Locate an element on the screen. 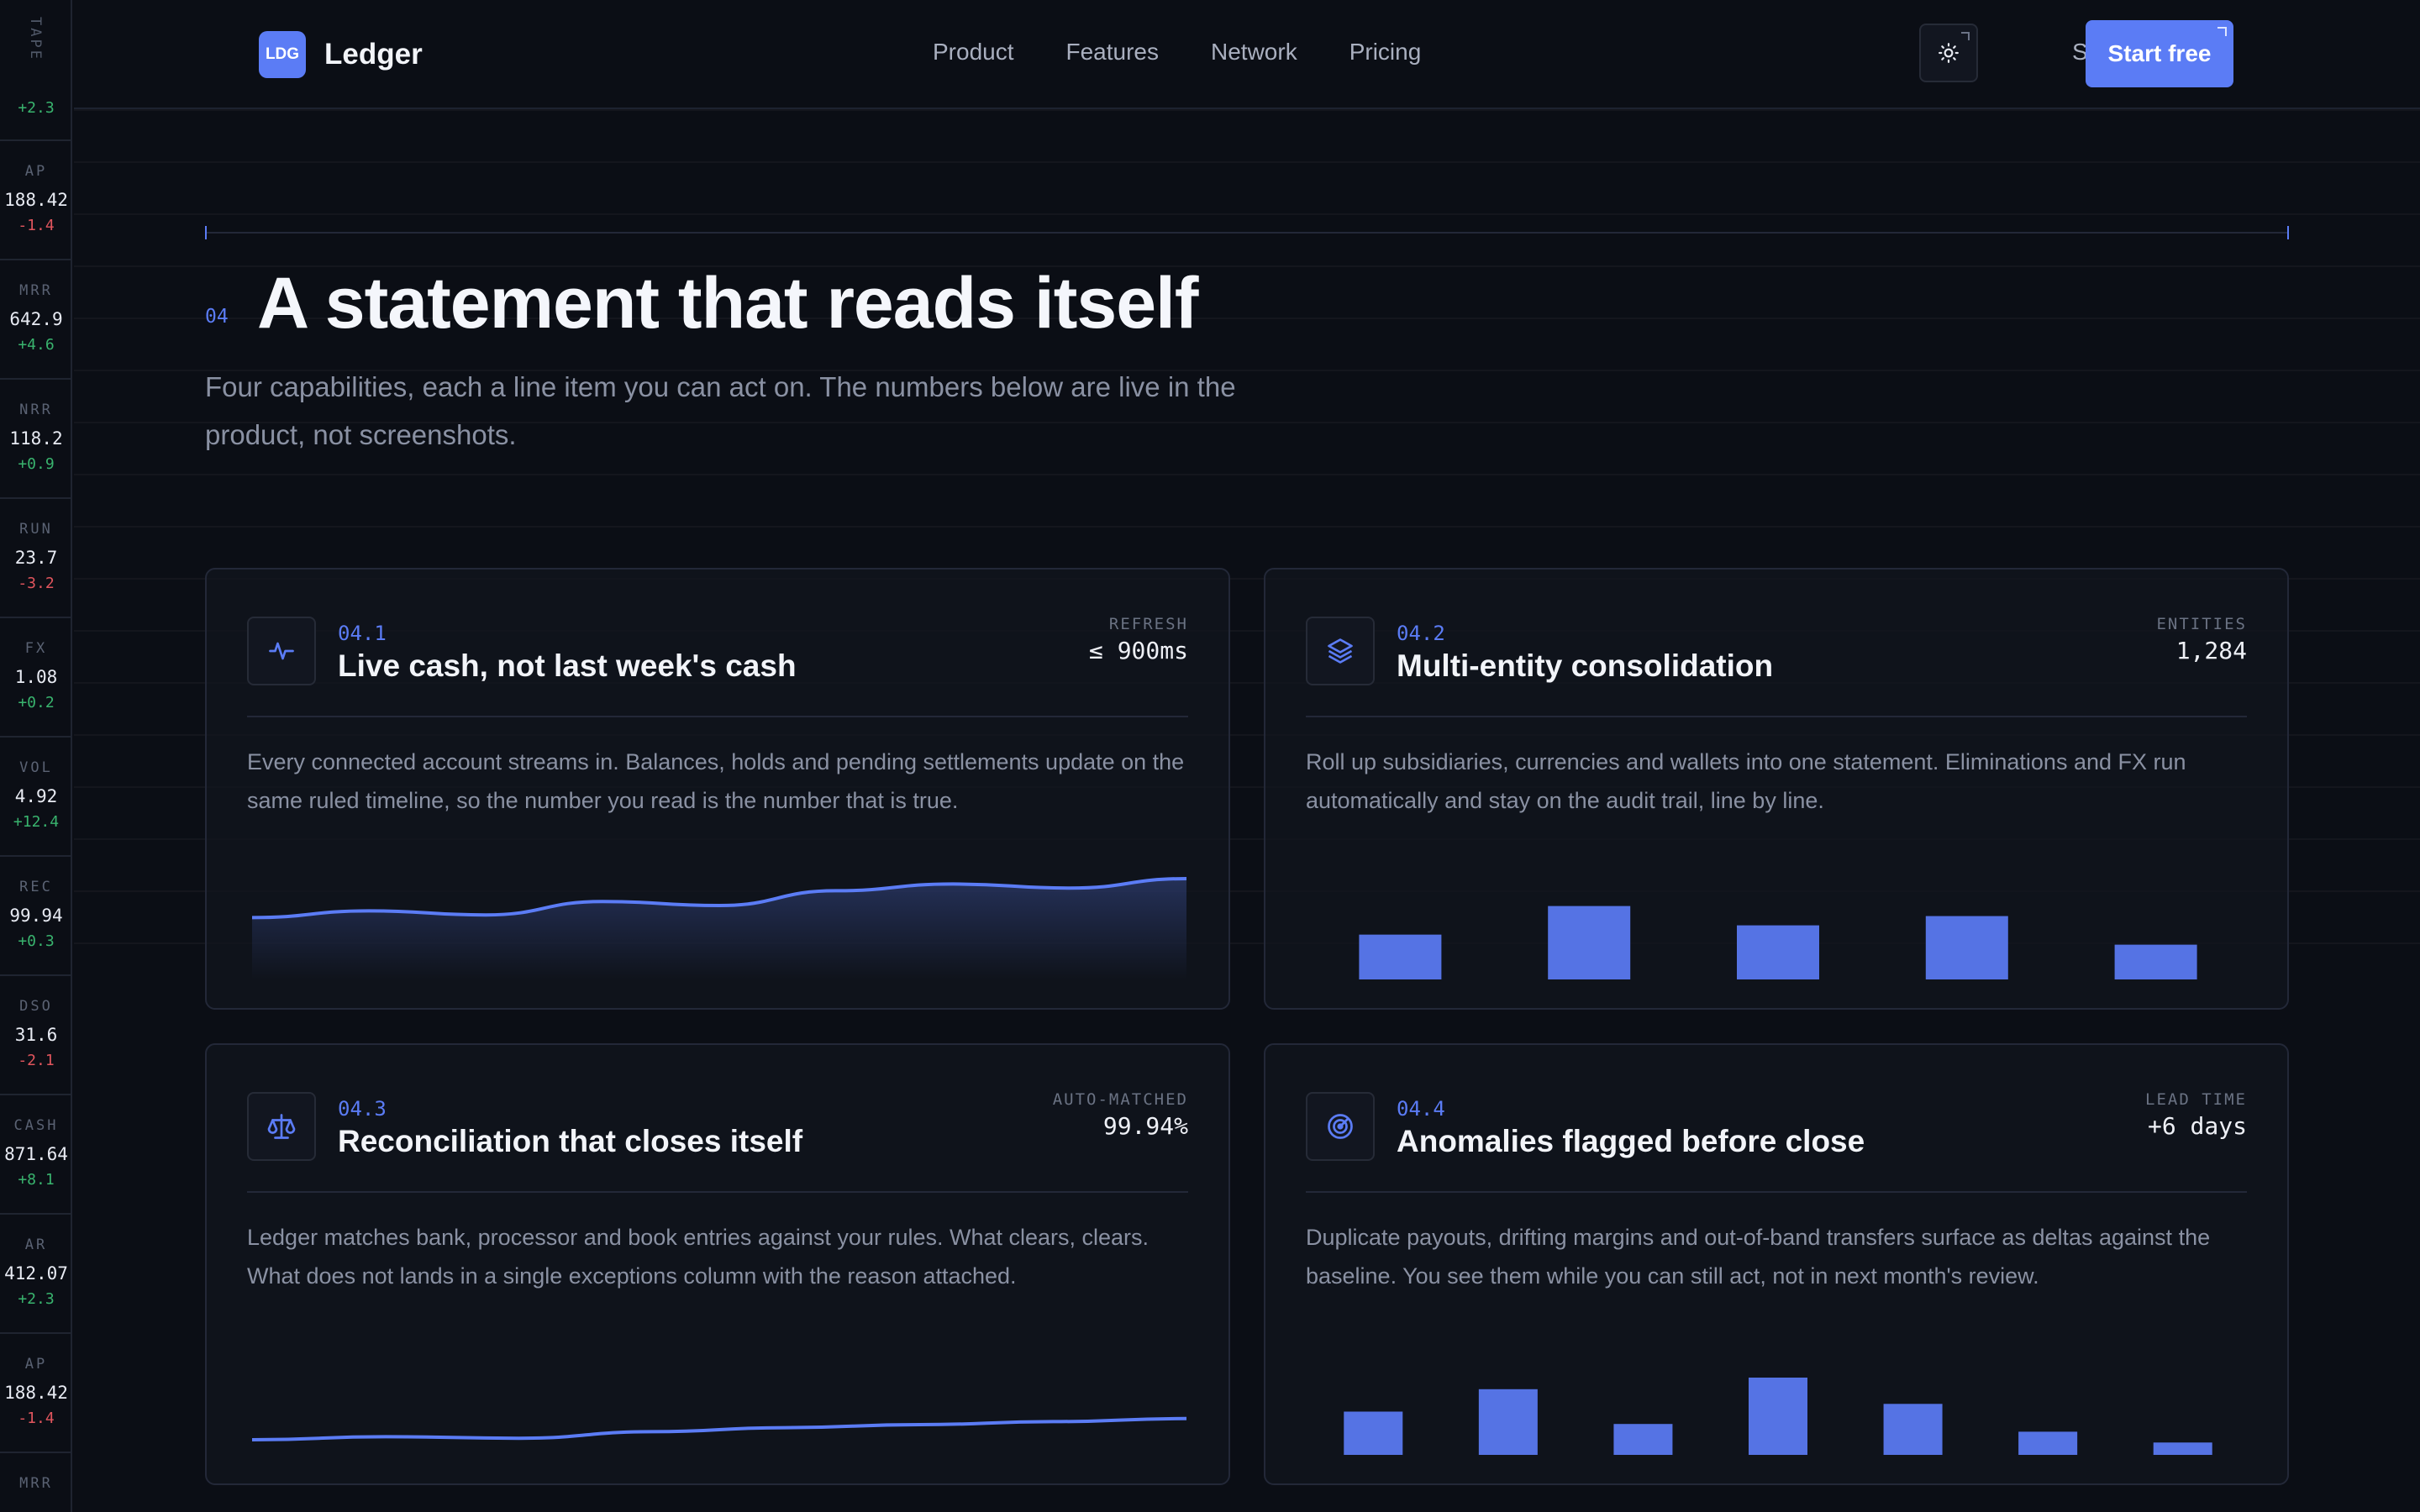  logo-badge: LDG is located at coordinates (283, 54).